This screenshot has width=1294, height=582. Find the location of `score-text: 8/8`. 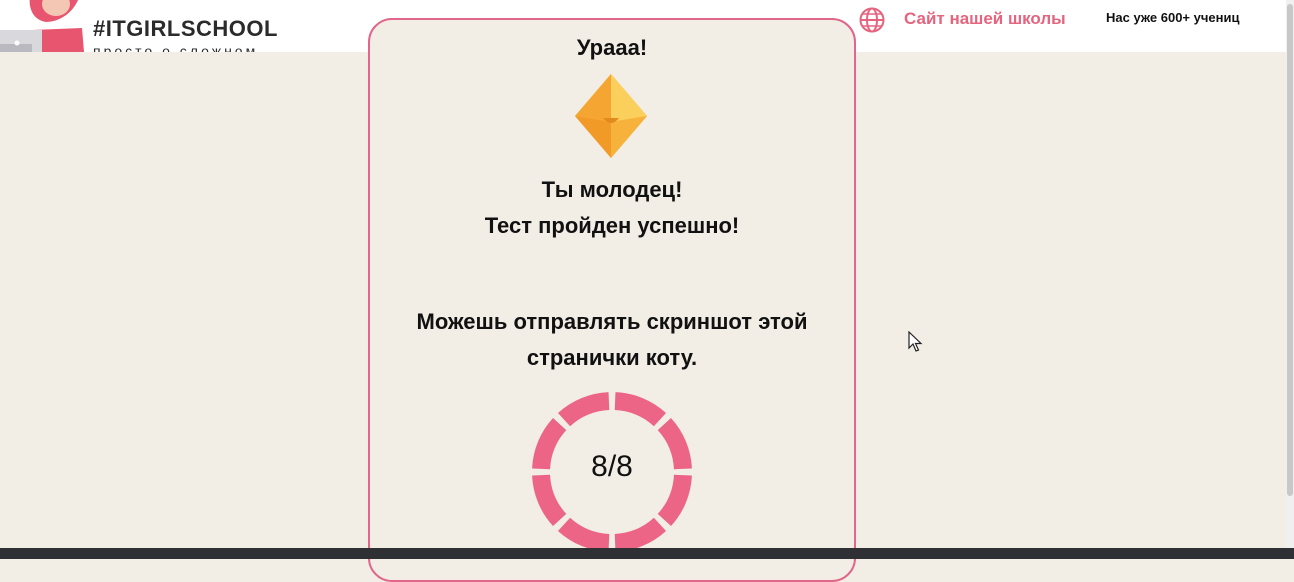

score-text: 8/8 is located at coordinates (612, 466).